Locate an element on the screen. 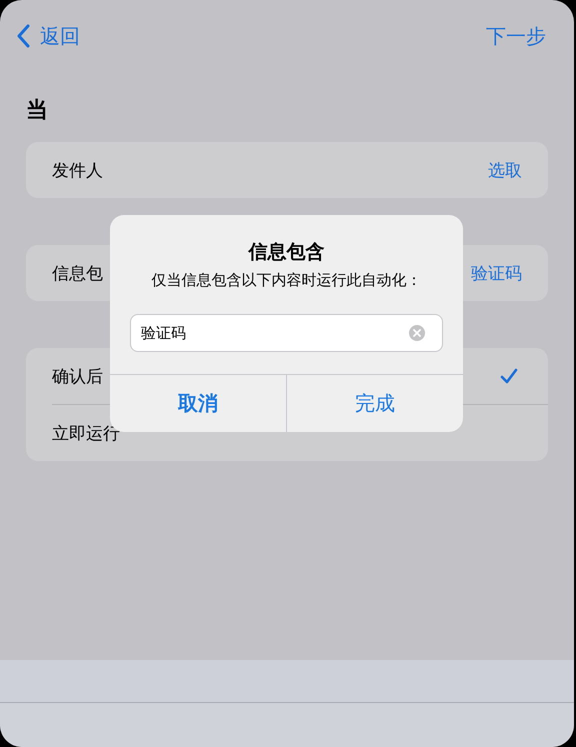 This screenshot has height=747, width=576. dialog-message: 仅当信息包含以下内容时运行此自动化： is located at coordinates (287, 280).